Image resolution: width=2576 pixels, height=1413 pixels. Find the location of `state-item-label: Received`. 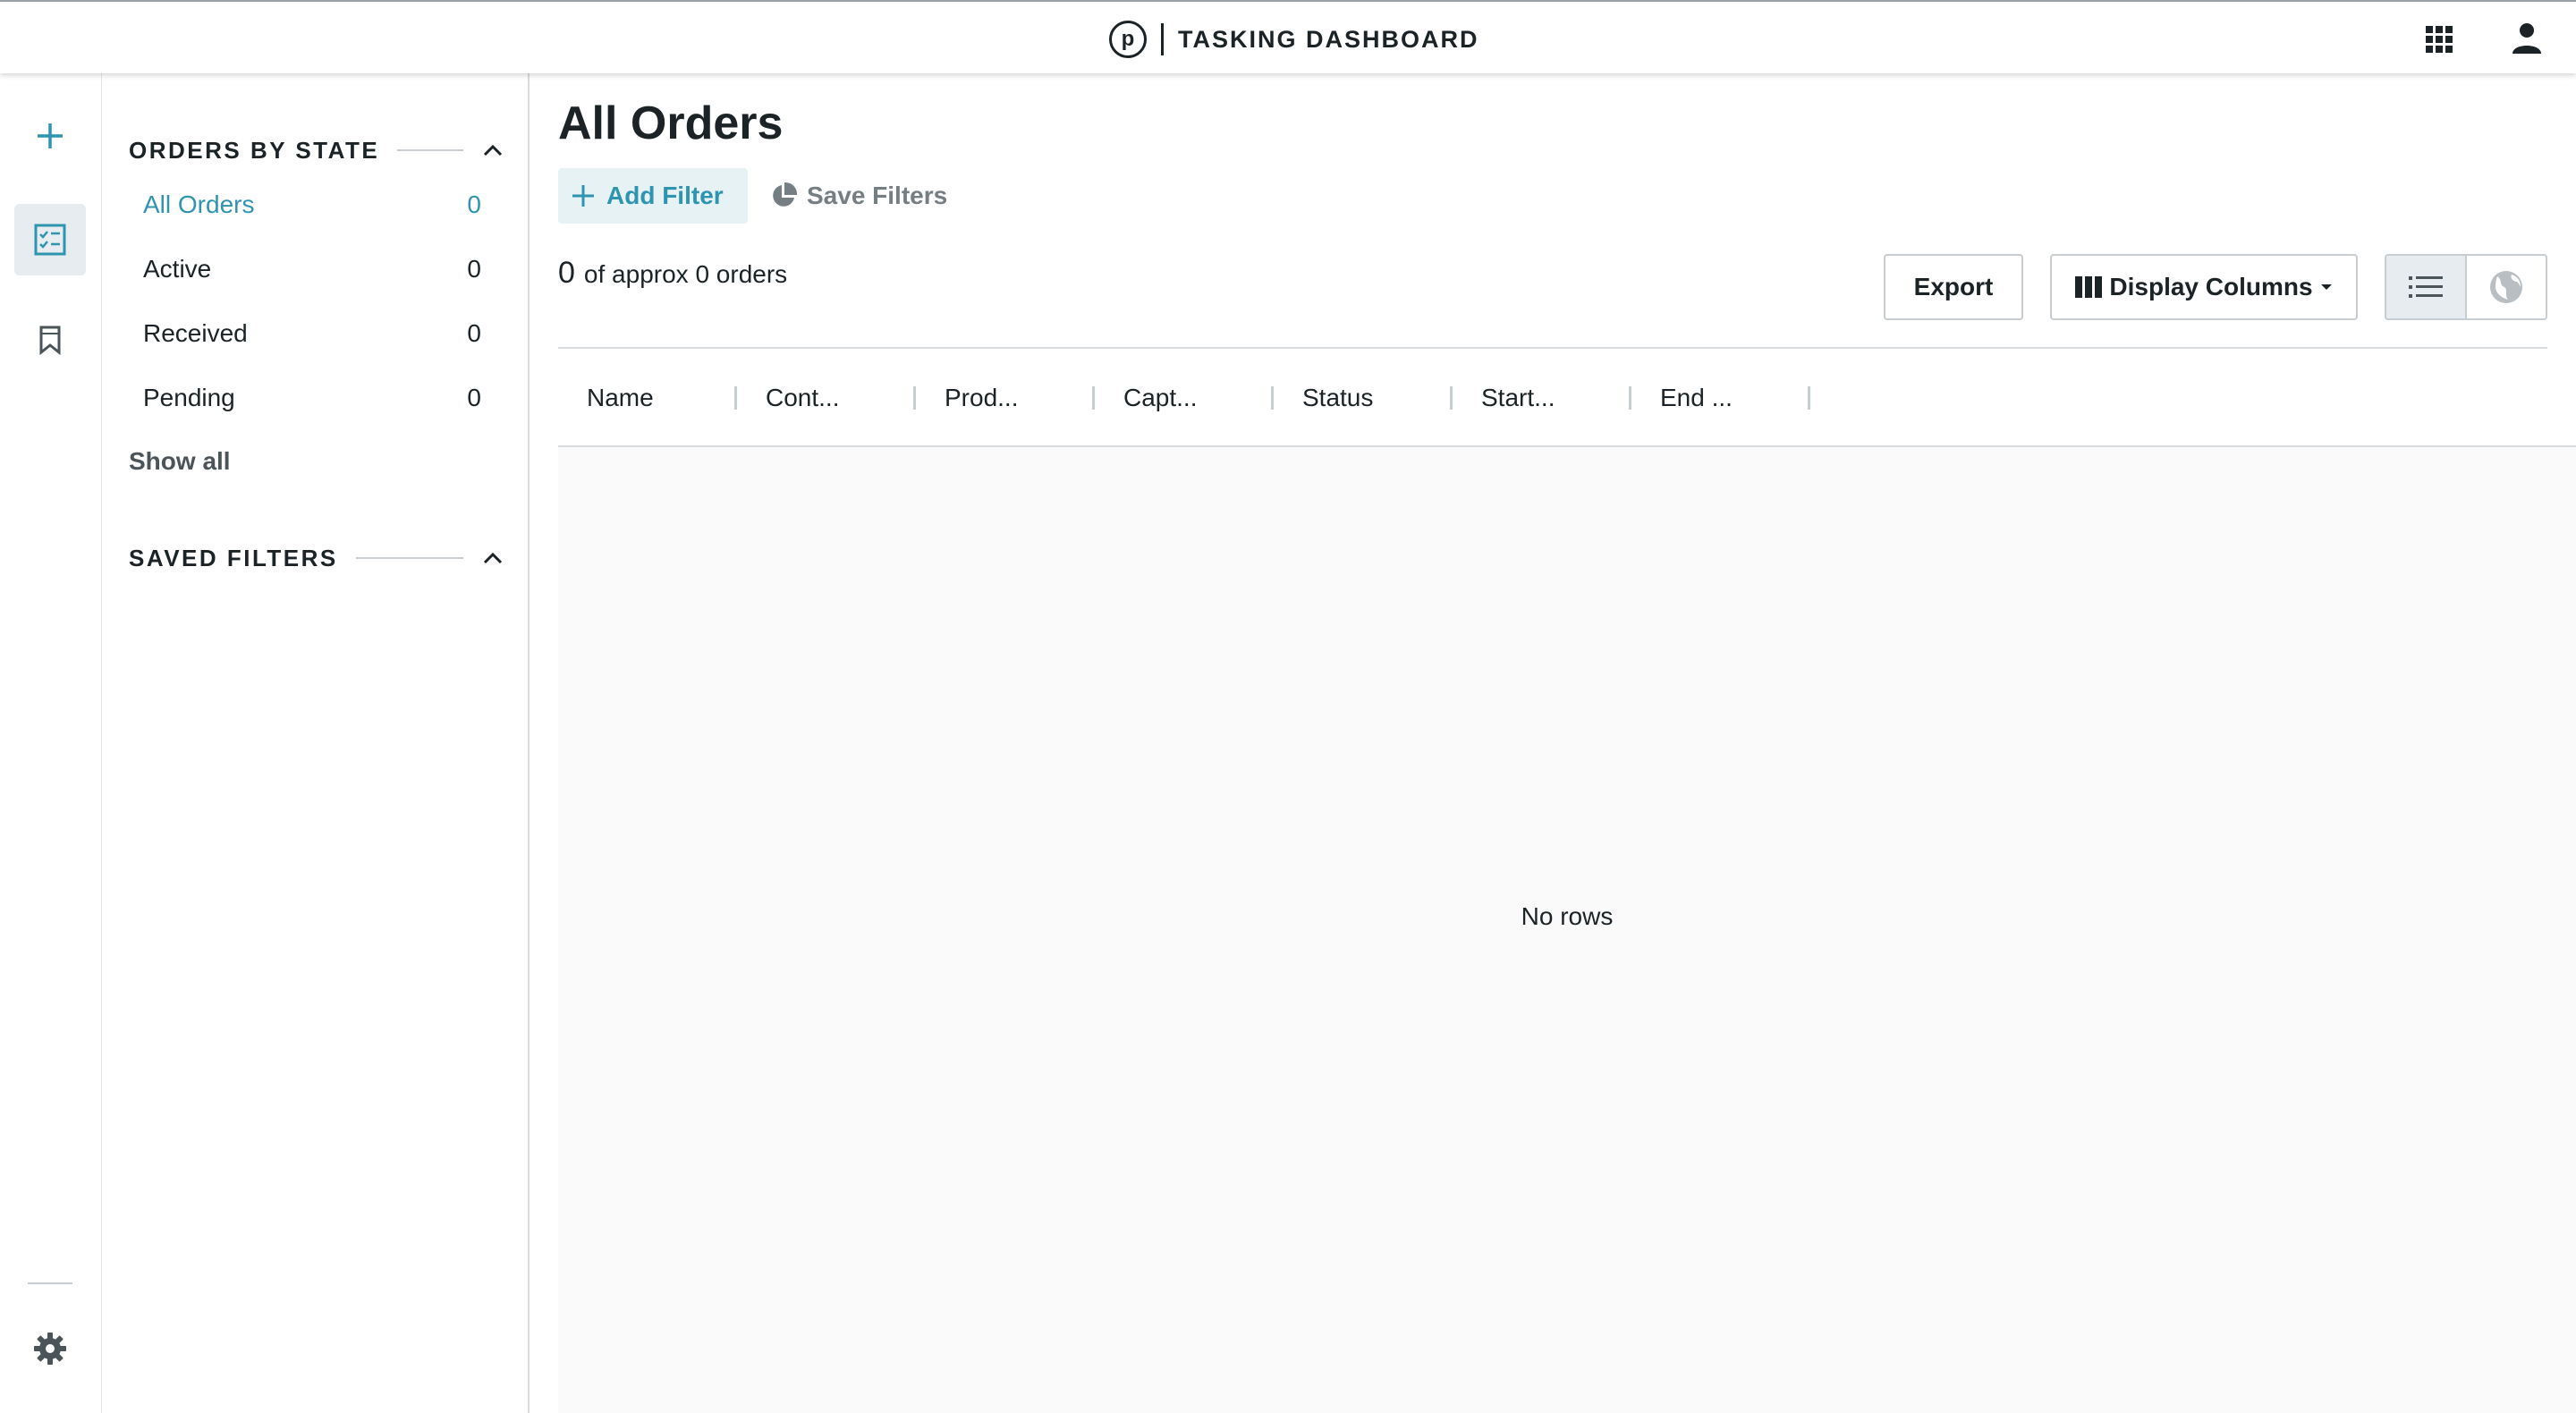

state-item-label: Received is located at coordinates (195, 333).